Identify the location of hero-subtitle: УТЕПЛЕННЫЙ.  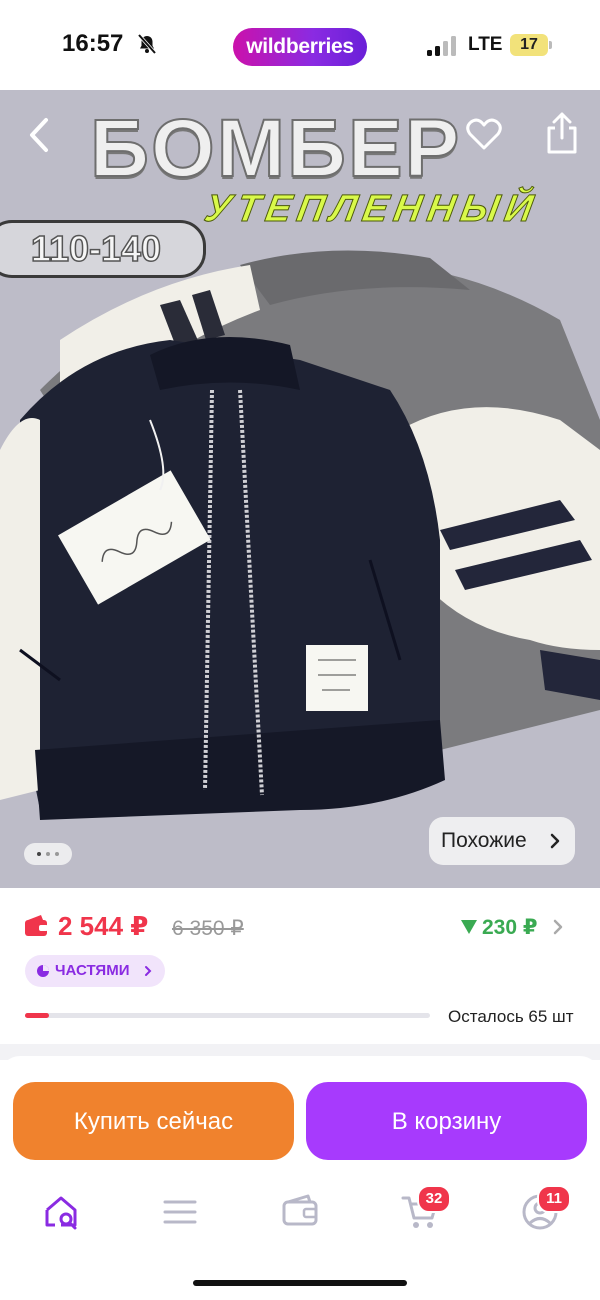
(372, 209).